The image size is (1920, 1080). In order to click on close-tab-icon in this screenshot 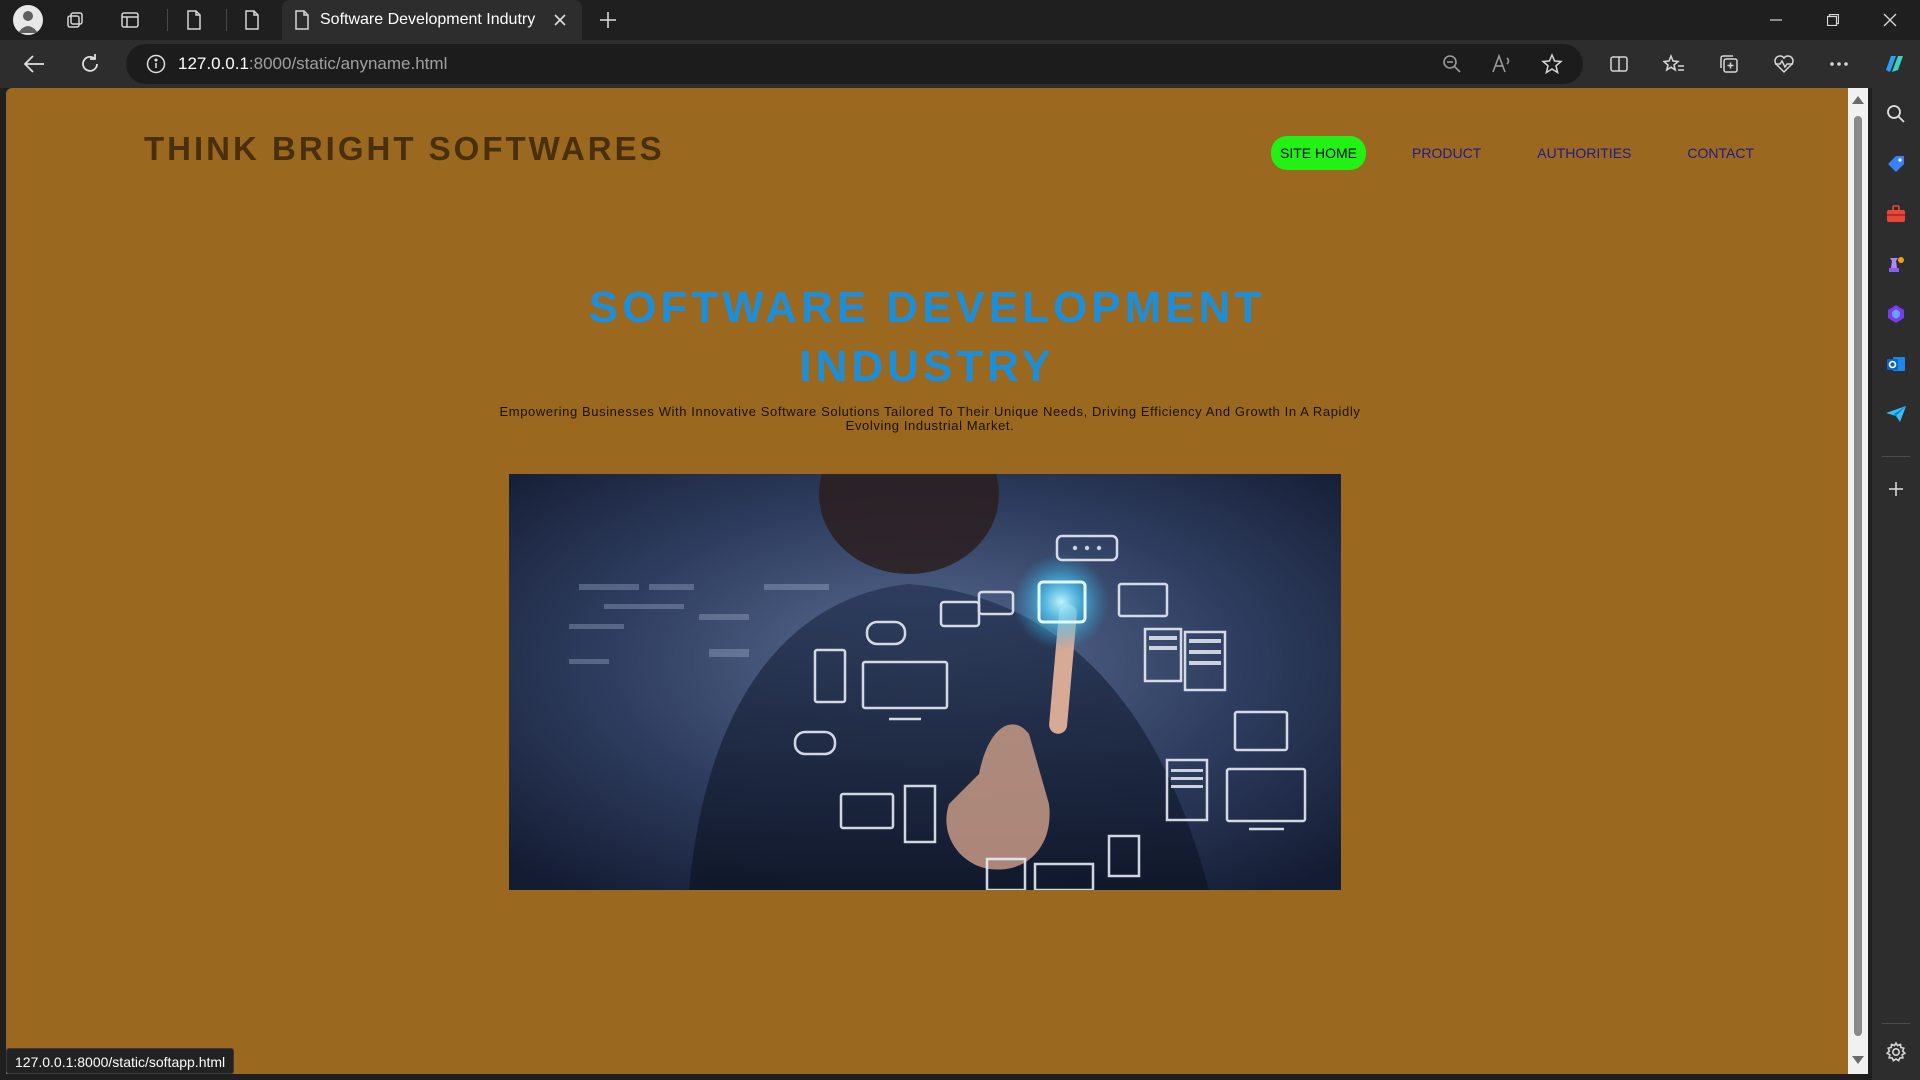, I will do `click(560, 20)`.